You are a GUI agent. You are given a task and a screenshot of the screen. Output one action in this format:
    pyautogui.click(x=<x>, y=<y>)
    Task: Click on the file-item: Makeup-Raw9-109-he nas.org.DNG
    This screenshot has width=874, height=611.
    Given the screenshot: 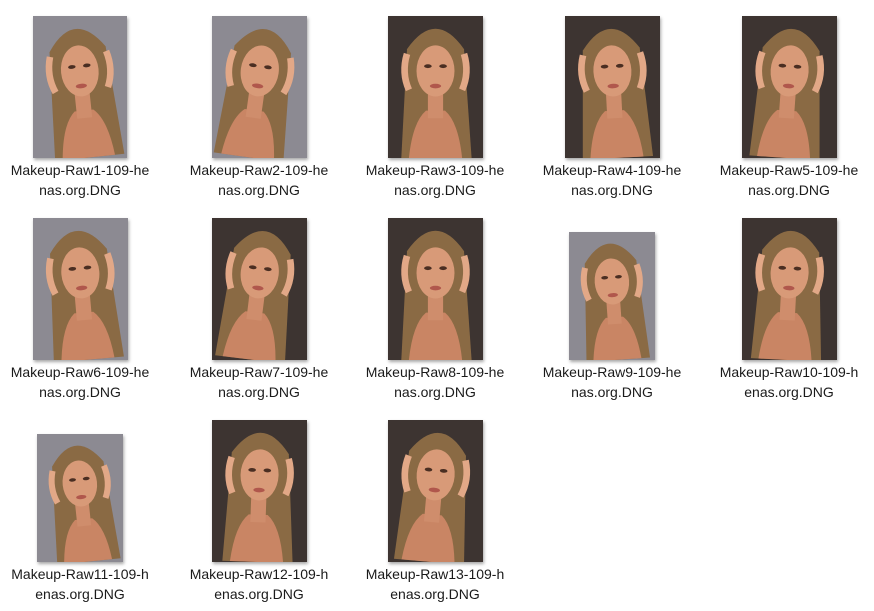 What is the action you would take?
    pyautogui.click(x=612, y=310)
    